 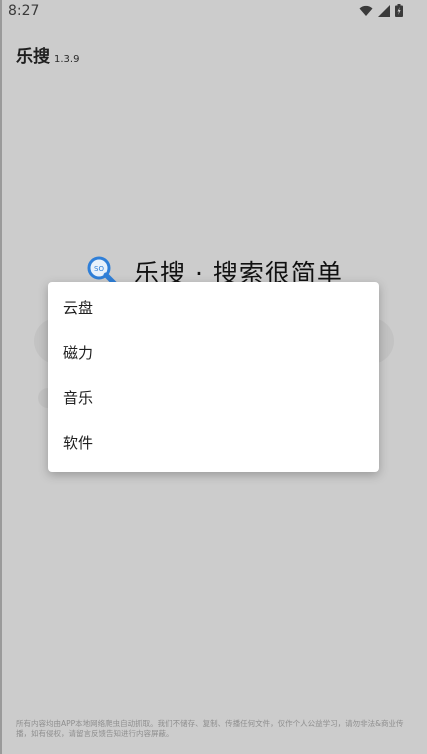 What do you see at coordinates (1, 377) in the screenshot?
I see `screen-edge` at bounding box center [1, 377].